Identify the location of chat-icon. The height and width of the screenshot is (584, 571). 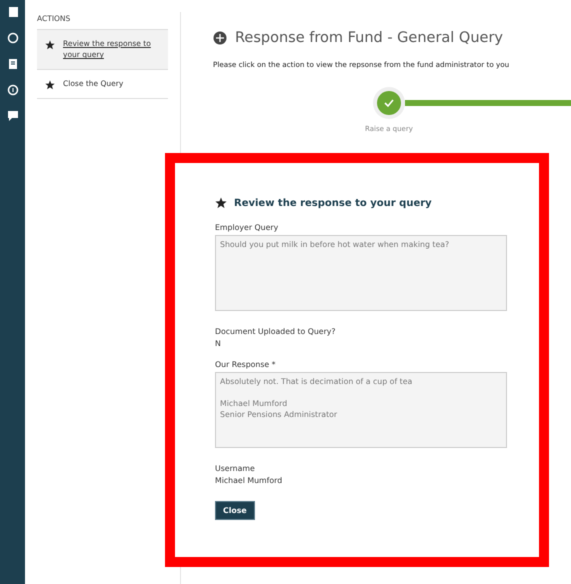
(12, 116).